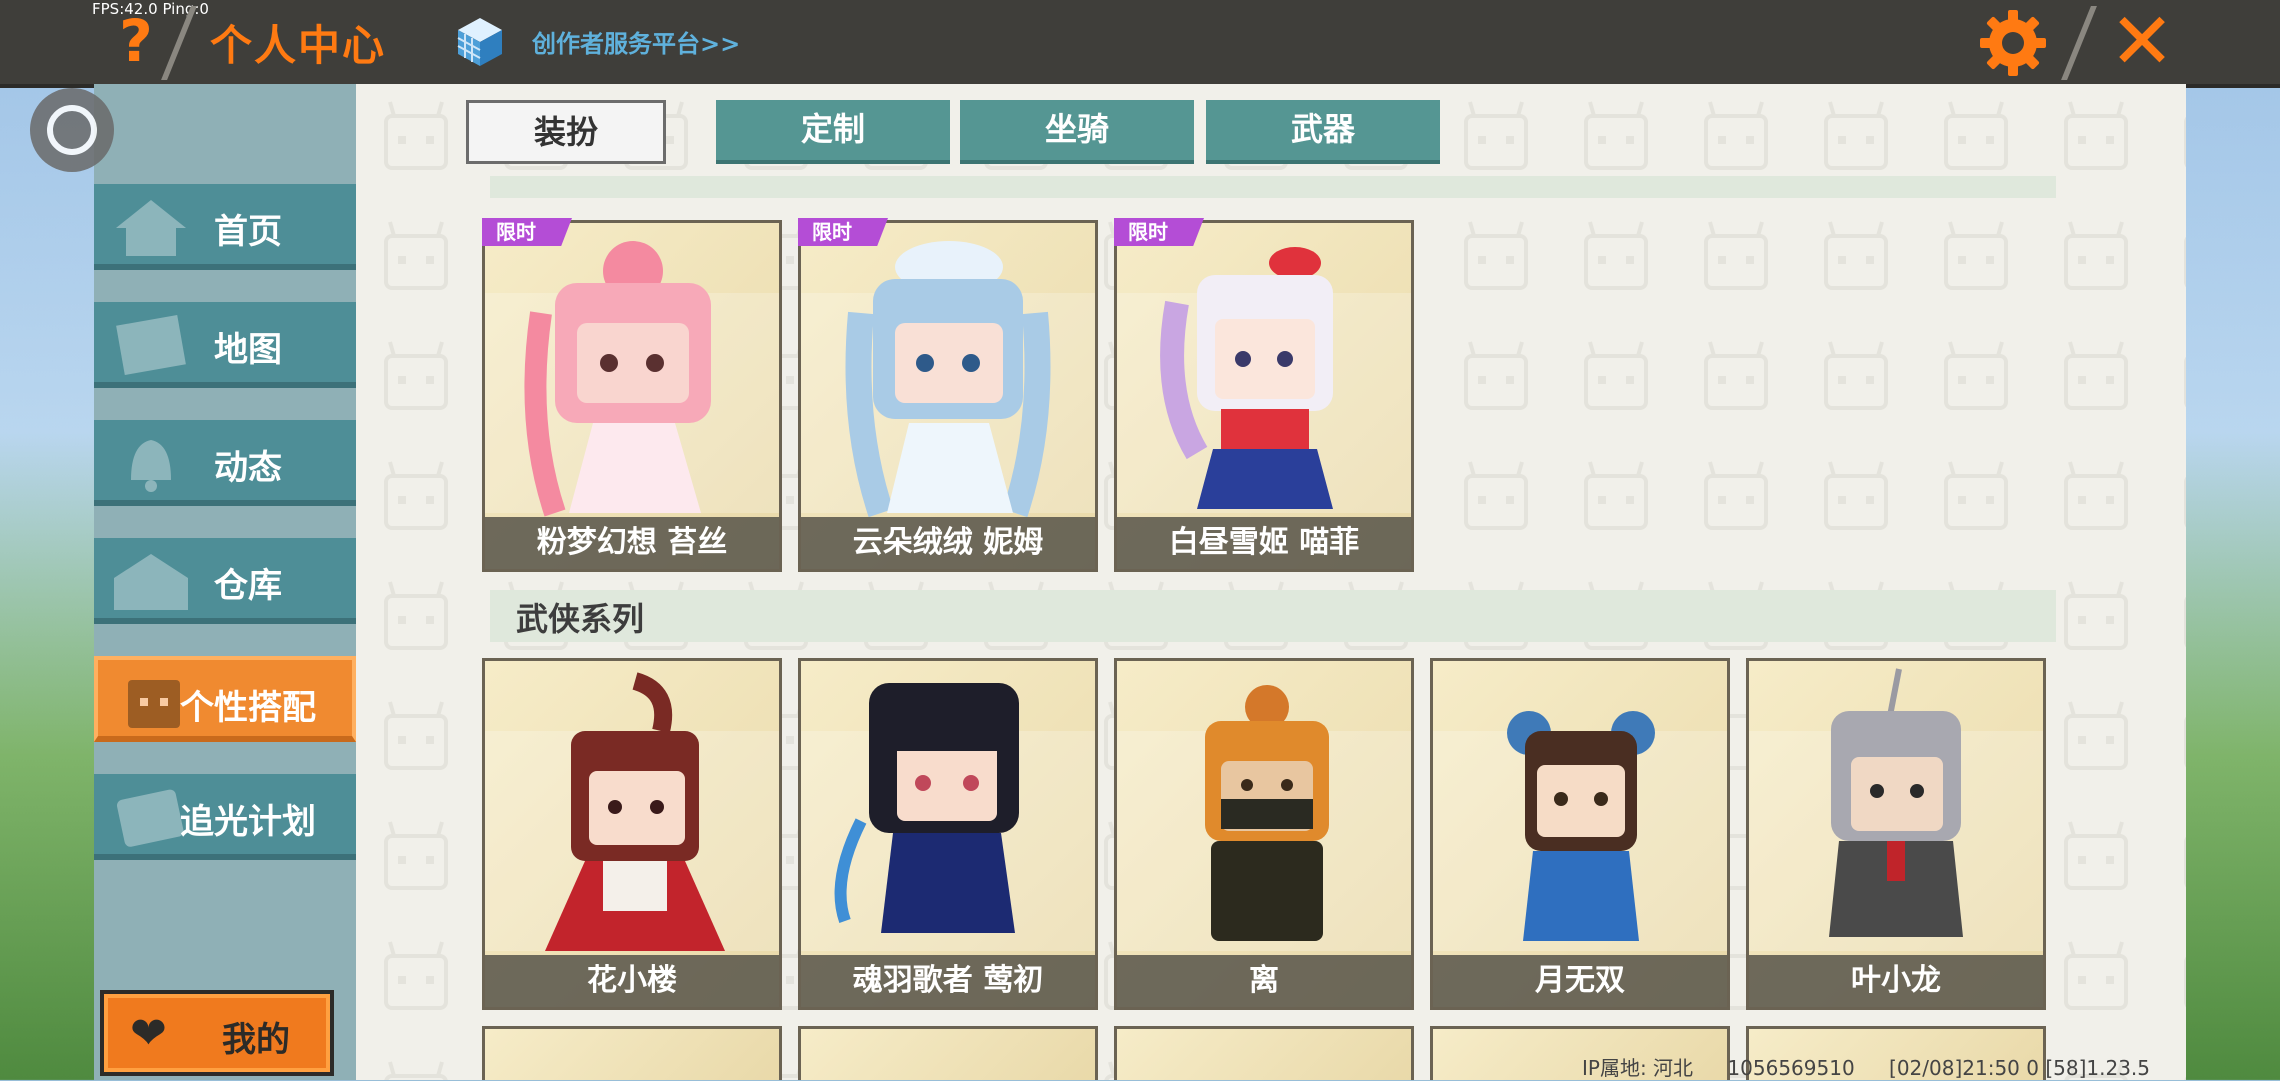  What do you see at coordinates (566, 132) in the screenshot?
I see `tab-outfit: 装扮` at bounding box center [566, 132].